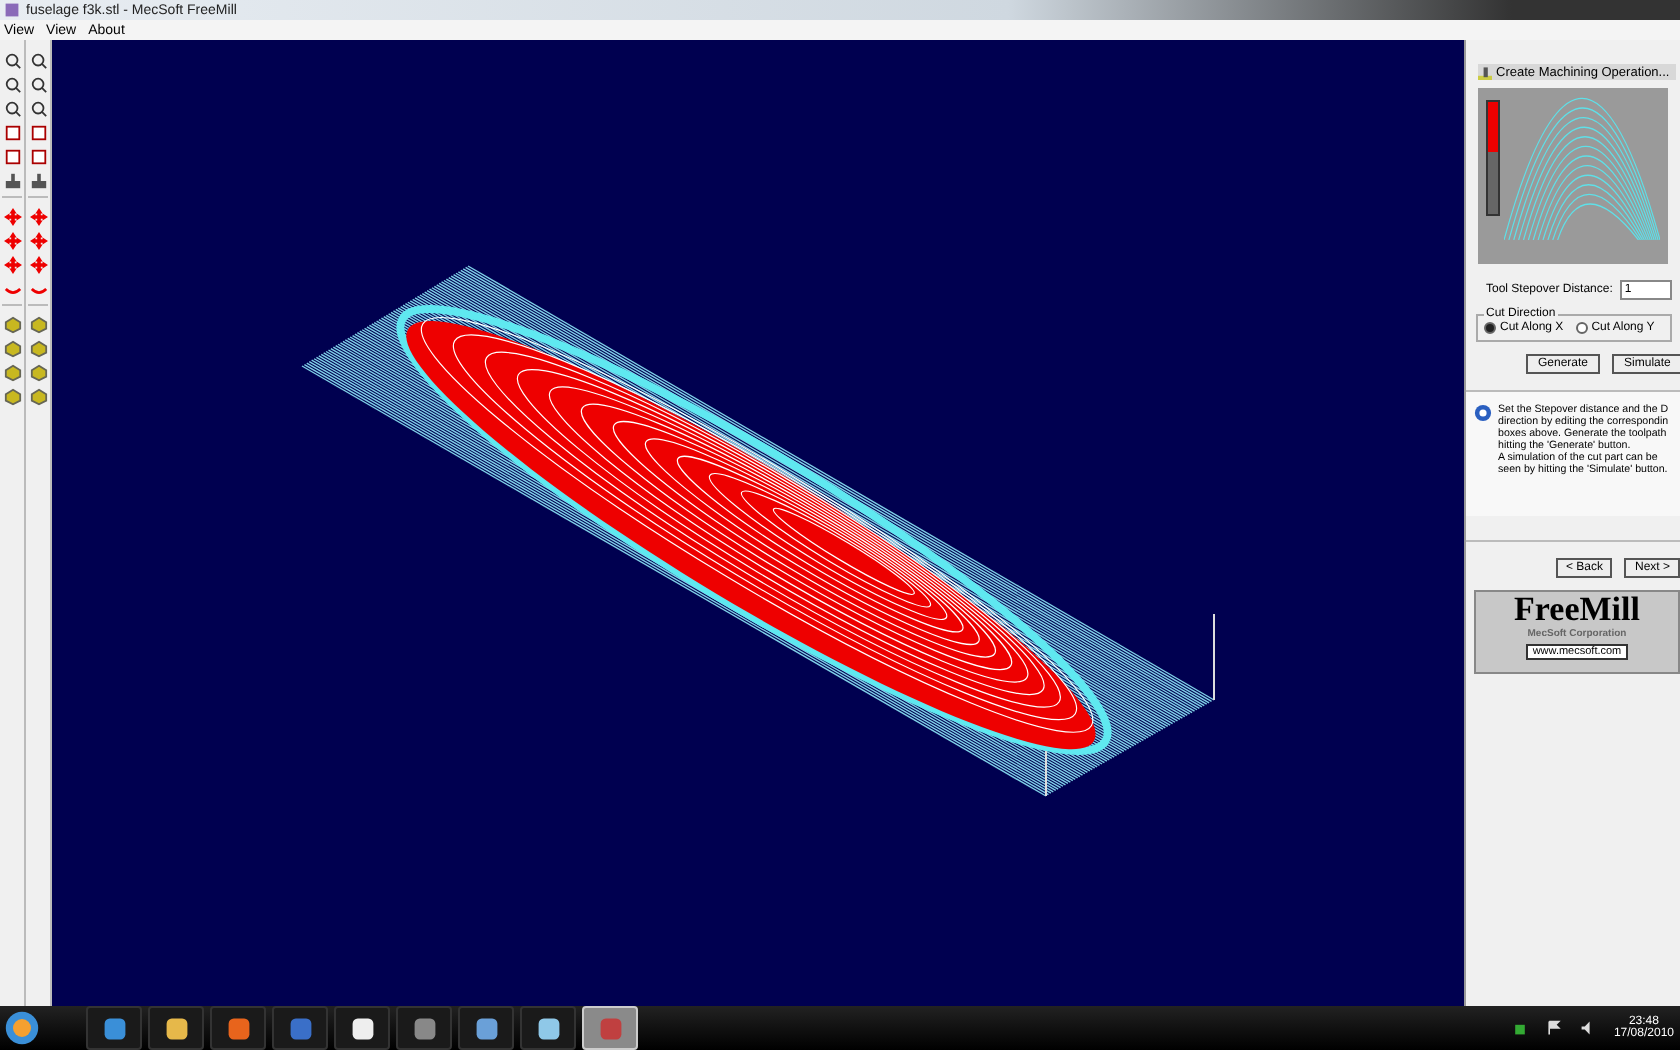  Describe the element at coordinates (1483, 413) in the screenshot. I see `help-icon` at that location.